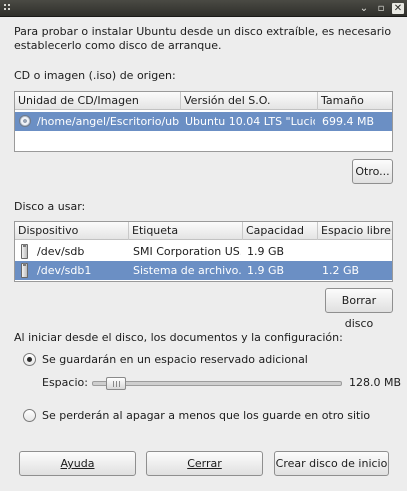  I want to click on erase-disk-button: Borrar disco, so click(359, 309).